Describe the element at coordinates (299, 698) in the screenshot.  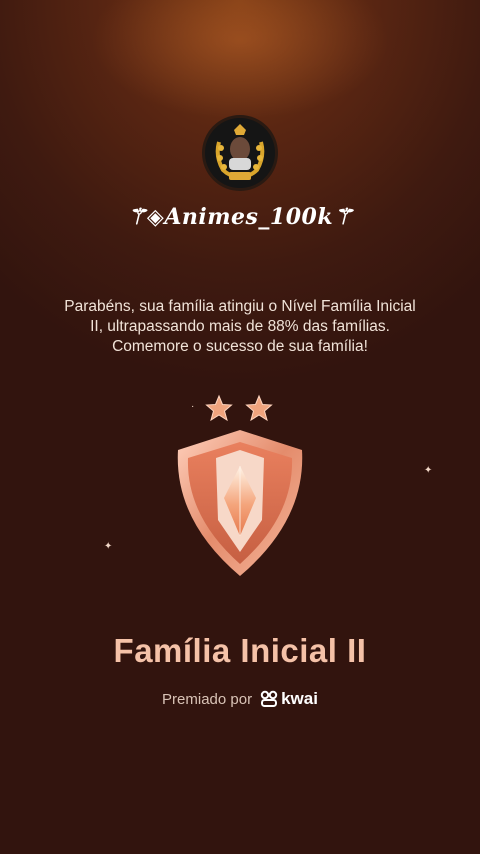
I see `kwai-brand-text: kwai` at that location.